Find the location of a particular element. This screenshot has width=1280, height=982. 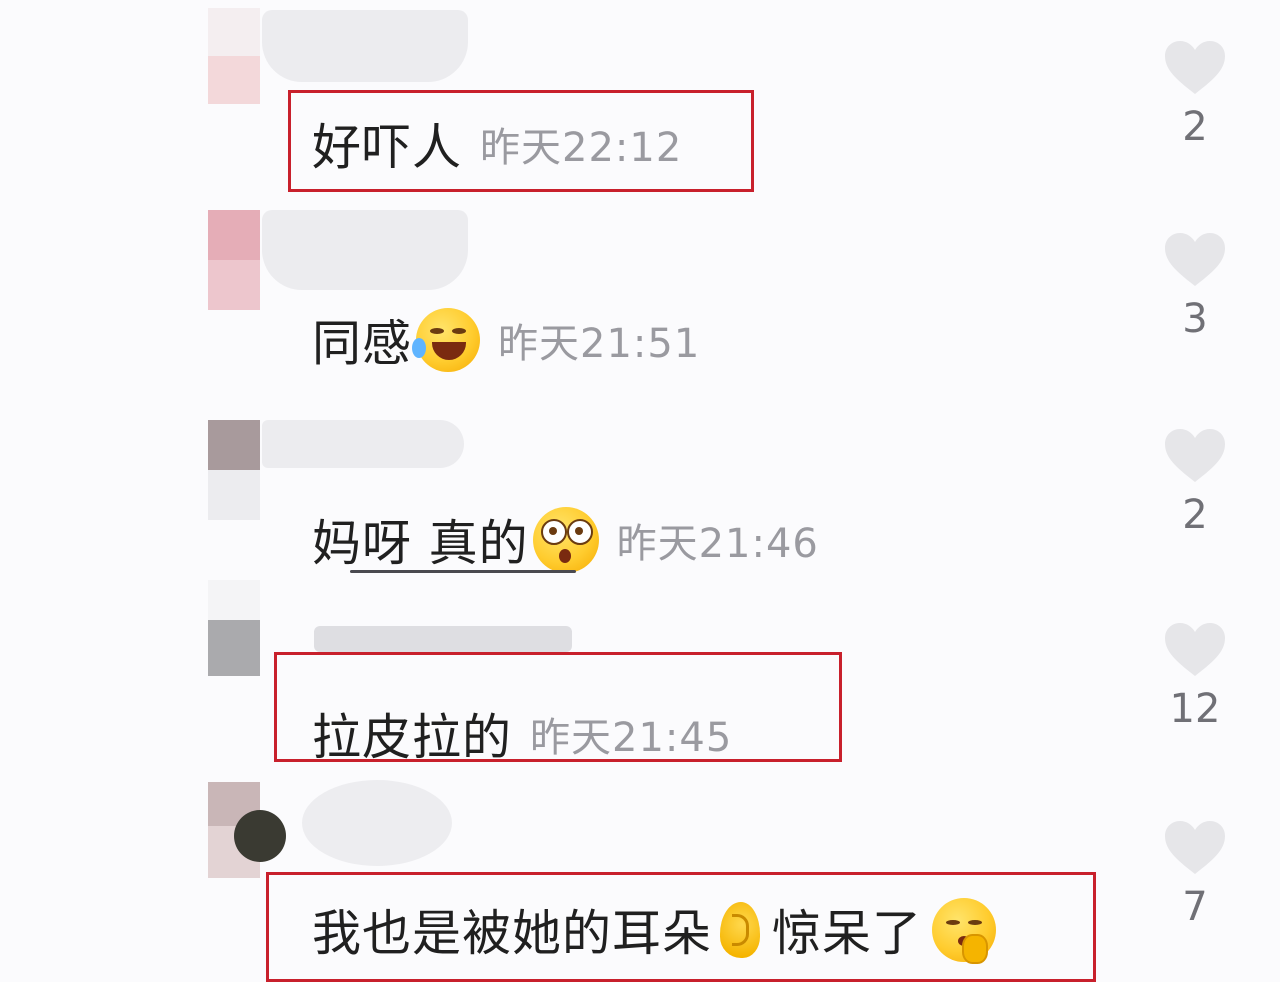

comment-line: 妈呀 真的 昨天21:46 is located at coordinates (565, 539).